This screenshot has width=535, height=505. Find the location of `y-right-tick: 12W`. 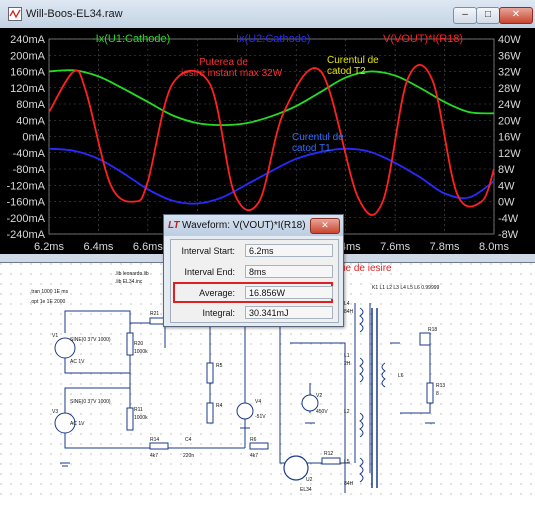

y-right-tick: 12W is located at coordinates (509, 154).